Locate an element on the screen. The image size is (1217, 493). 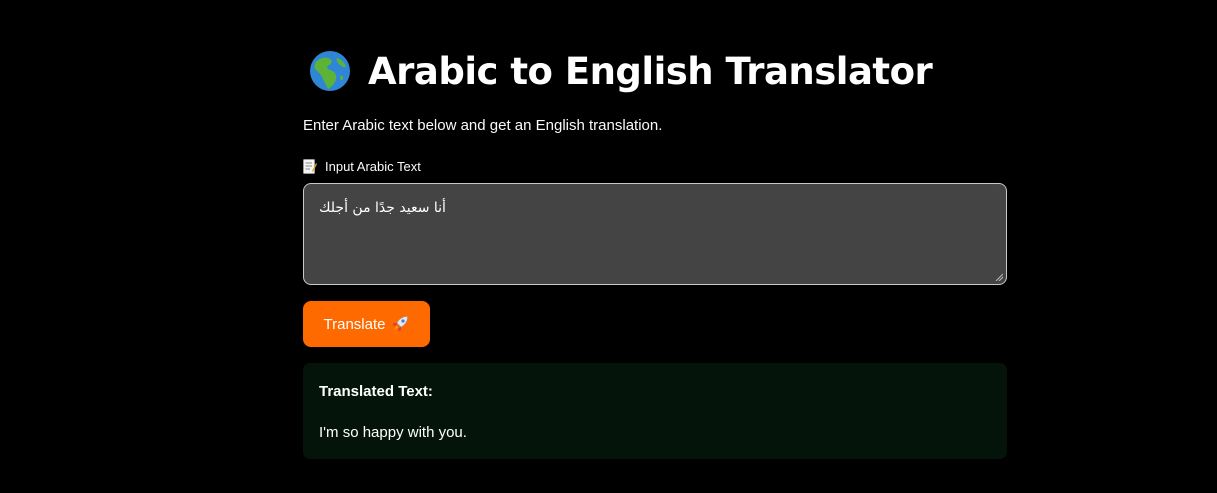
translate-button-label: Translate is located at coordinates (354, 324).